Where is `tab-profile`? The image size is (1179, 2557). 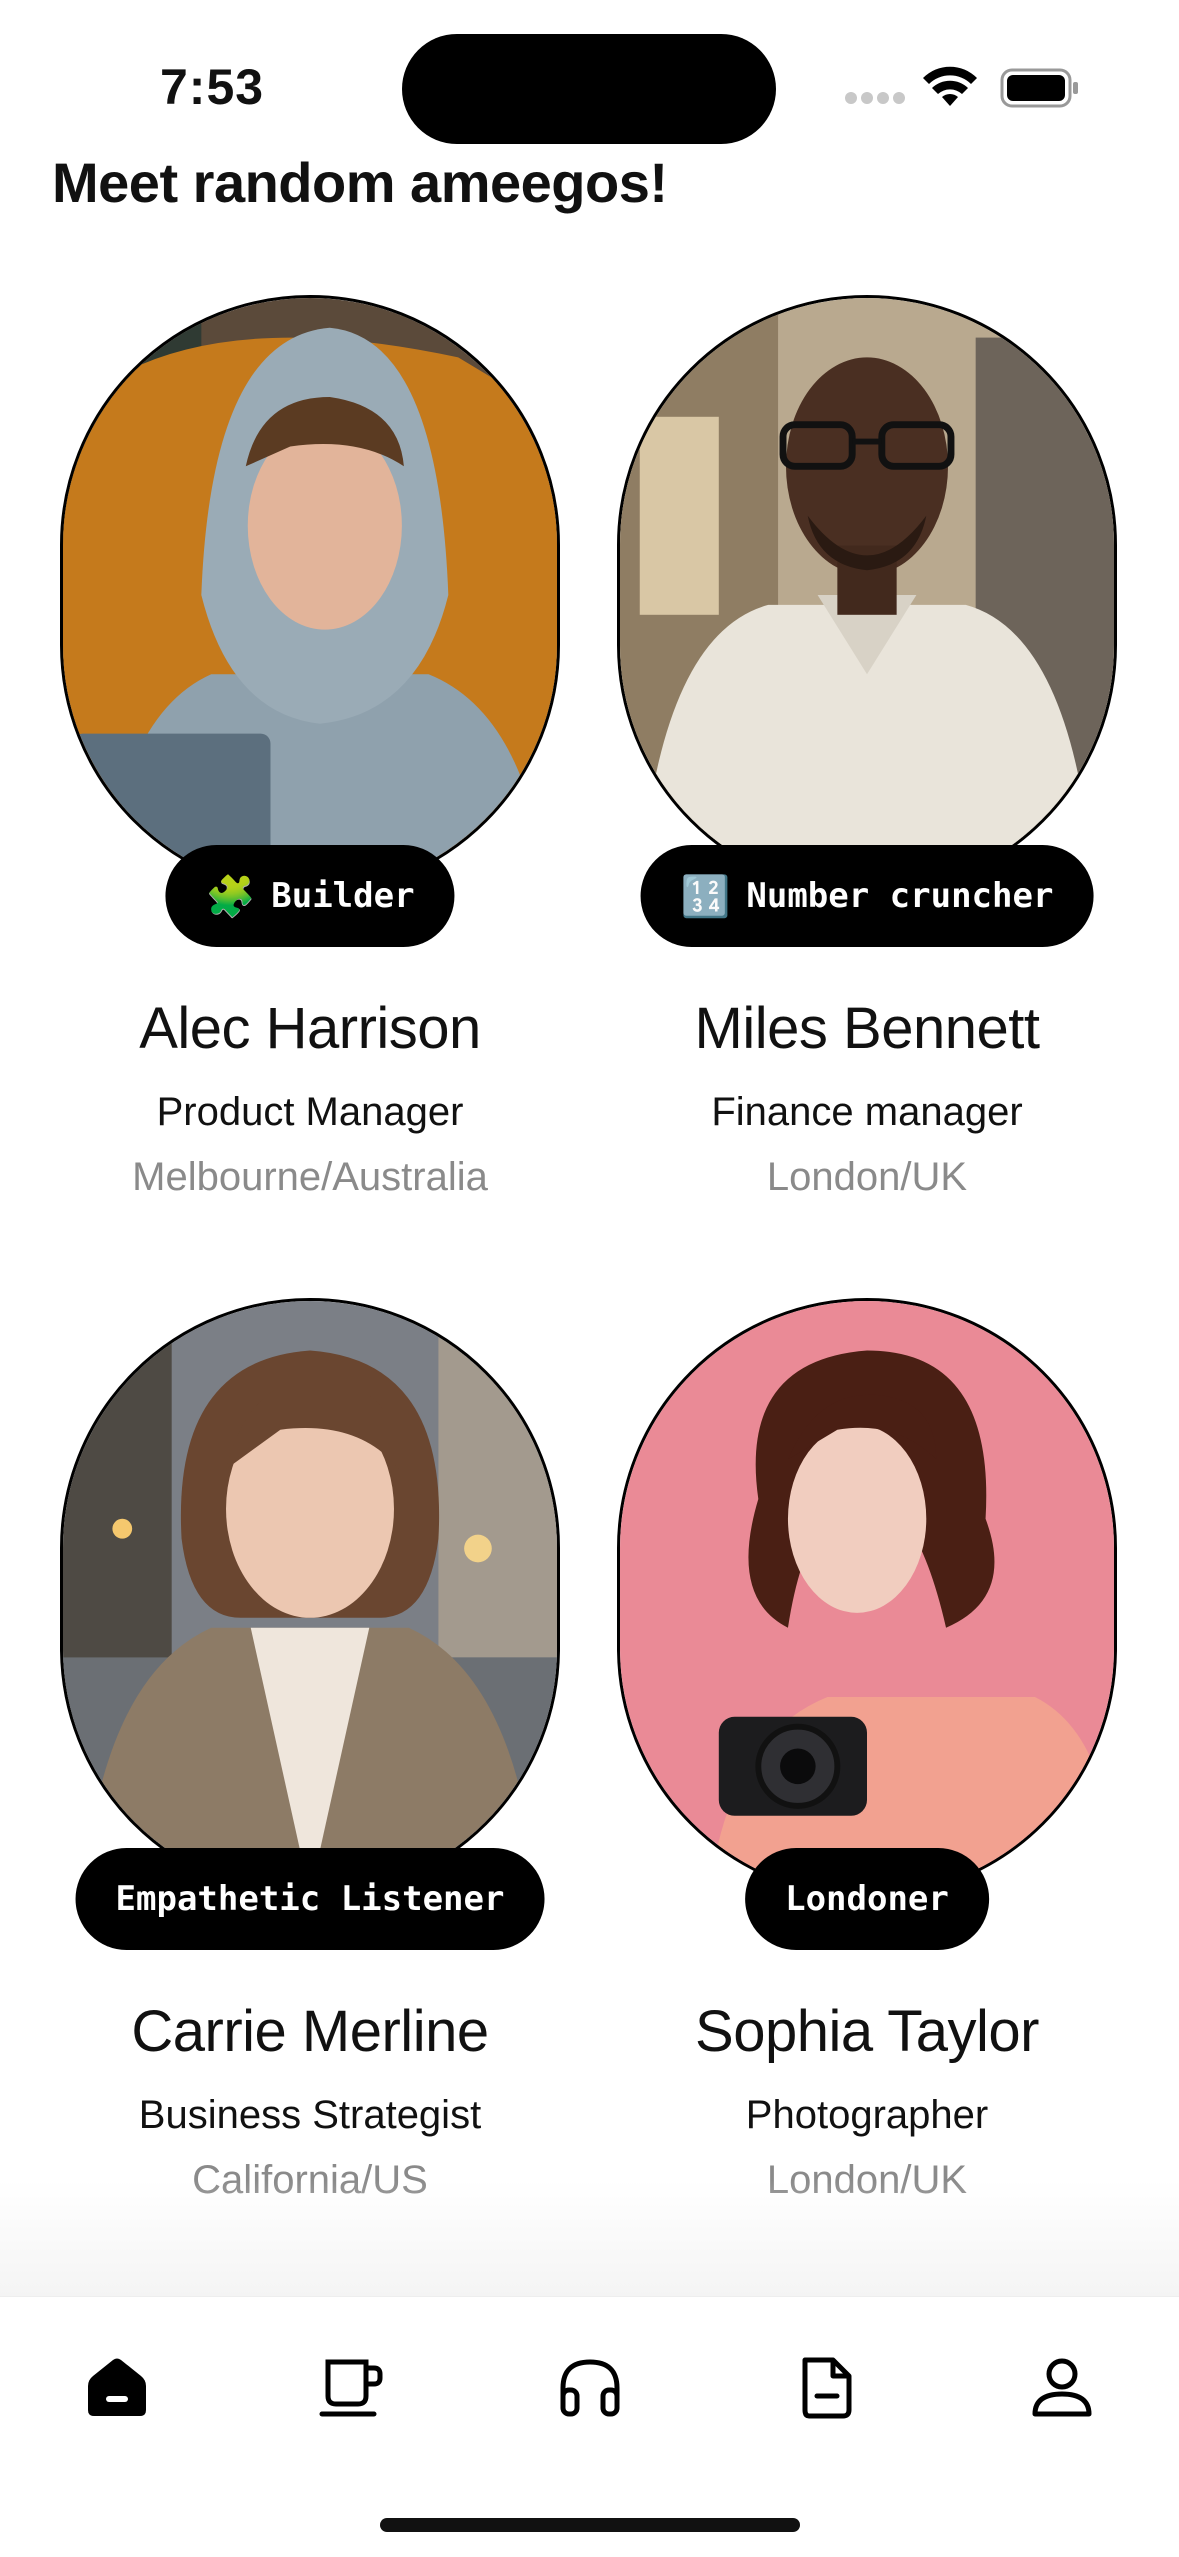
tab-profile is located at coordinates (1062, 2387).